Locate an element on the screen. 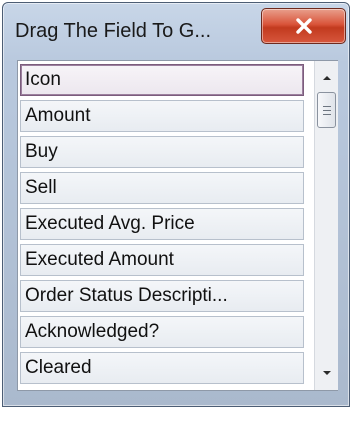 The height and width of the screenshot is (423, 354). scroll-down-button is located at coordinates (326, 373).